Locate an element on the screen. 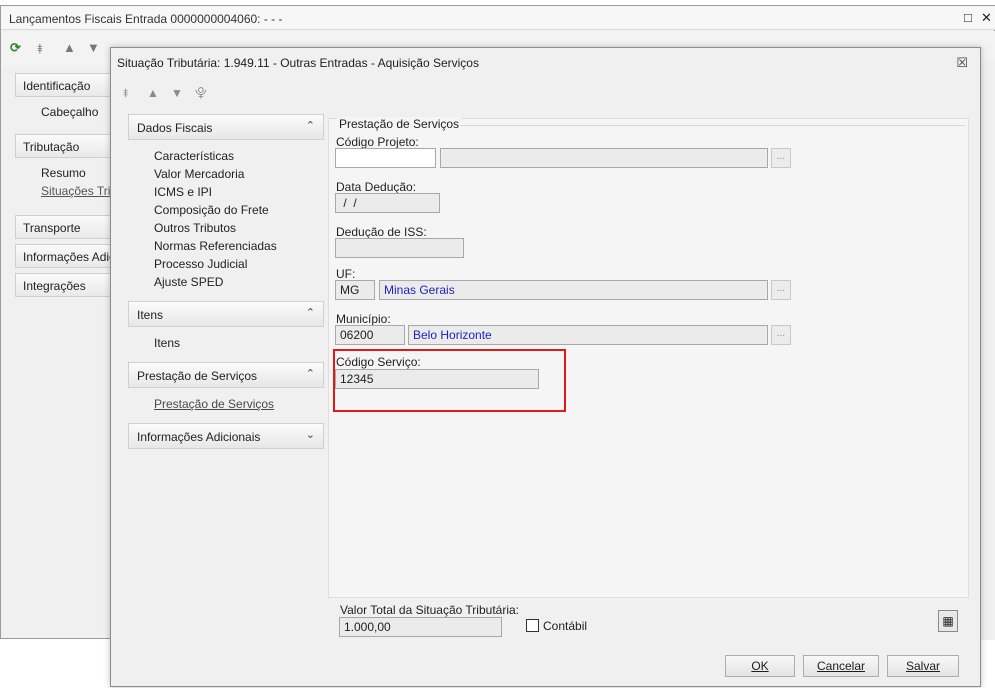  municipio-label: Município: is located at coordinates (363, 319).